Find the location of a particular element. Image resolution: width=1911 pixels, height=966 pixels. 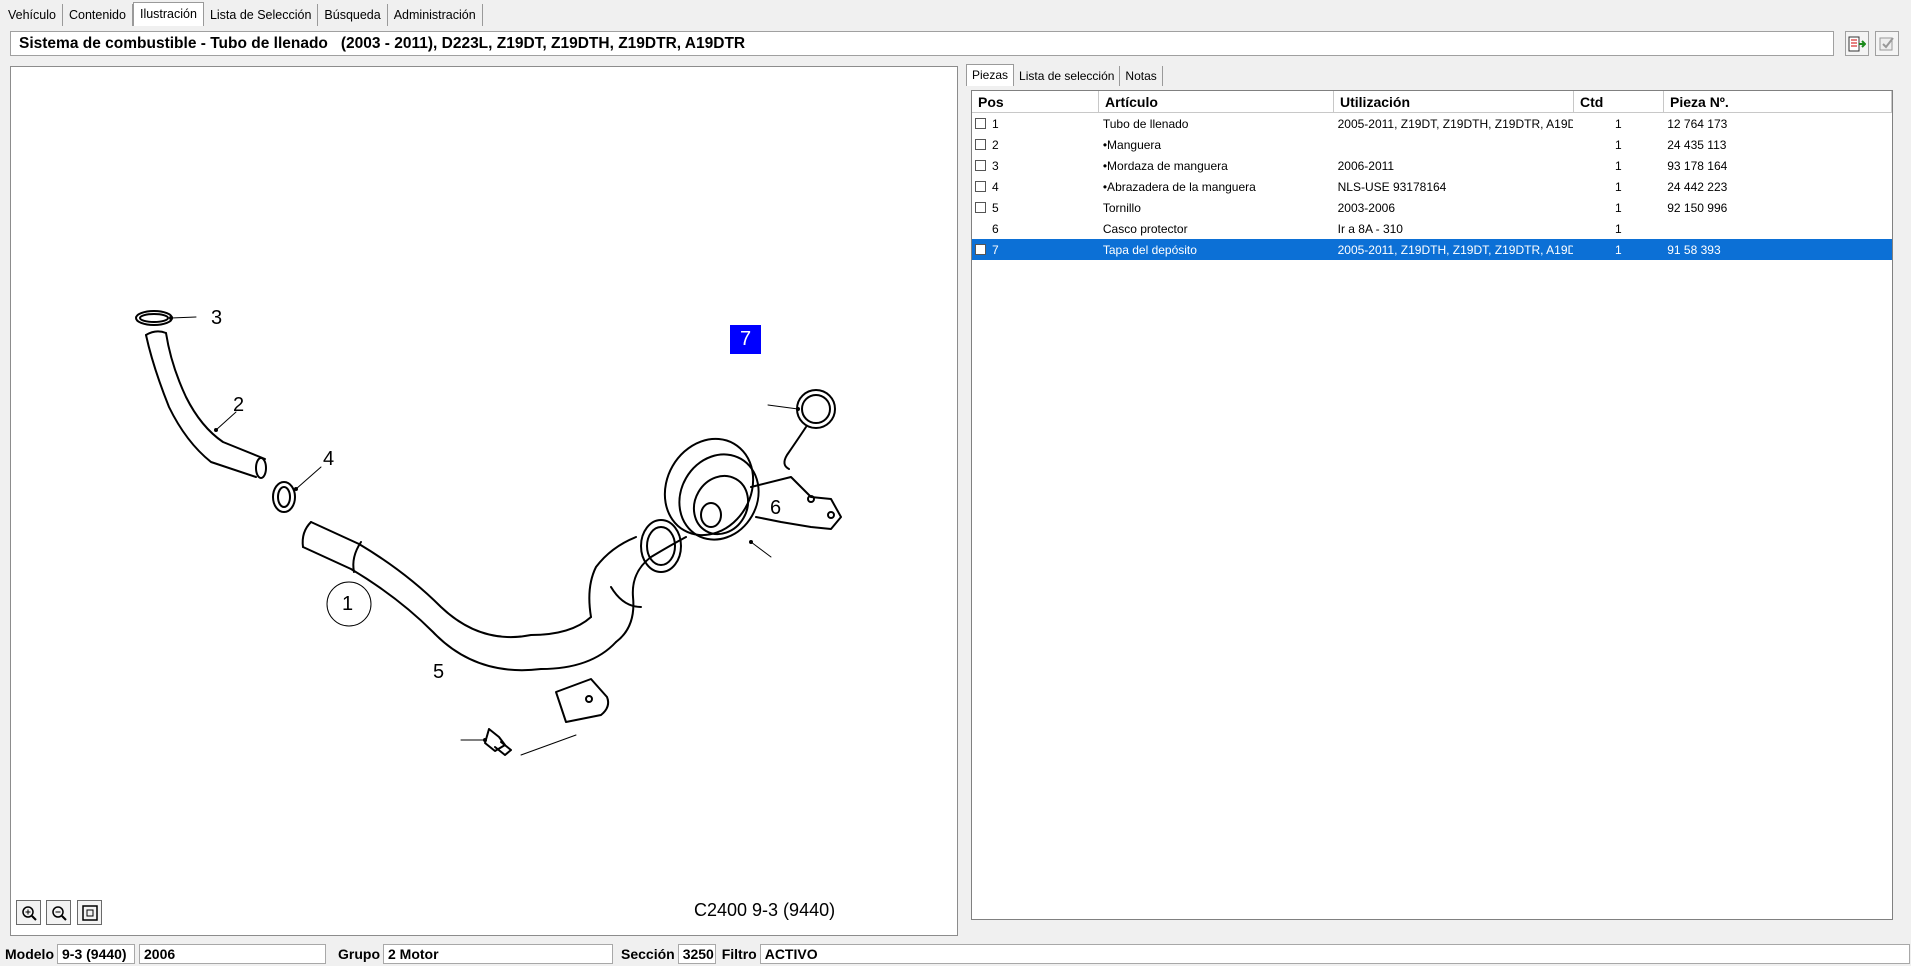

cell-pieza: 24 435 113 is located at coordinates (1697, 144).